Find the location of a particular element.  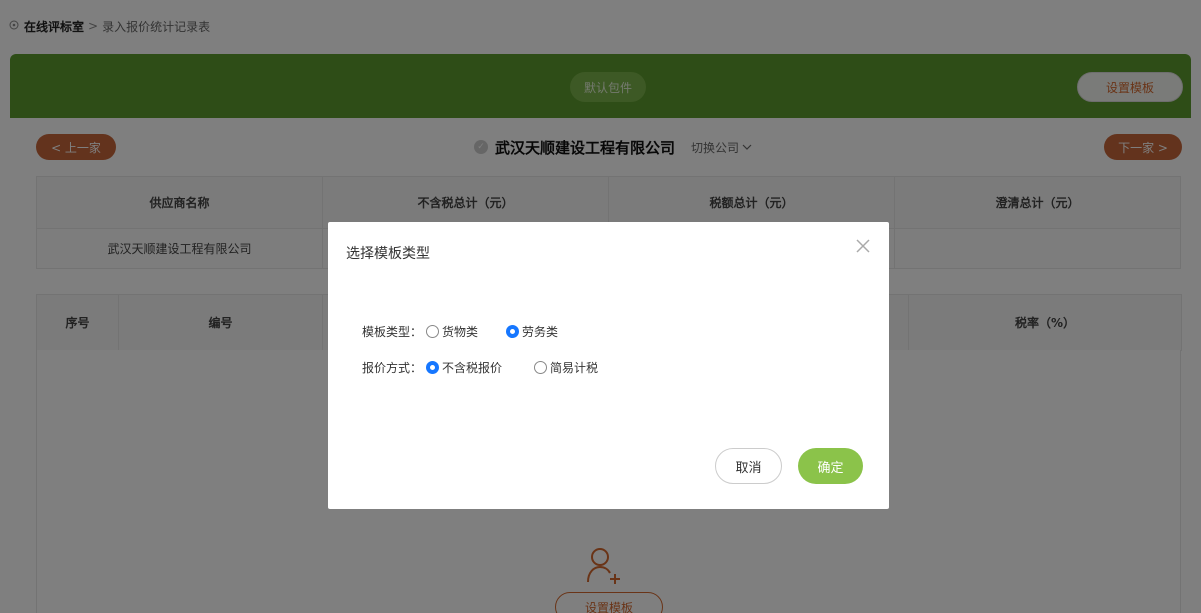

radio-labor: 劳务类 is located at coordinates (532, 331).